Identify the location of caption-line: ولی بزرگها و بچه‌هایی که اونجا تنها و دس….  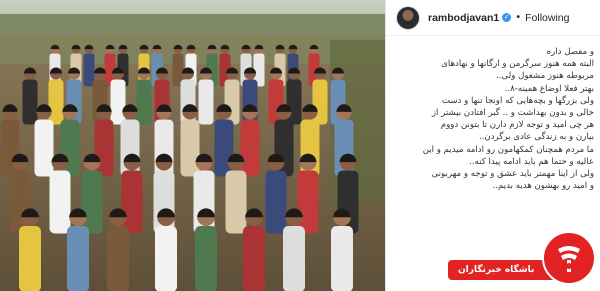
(517, 100).